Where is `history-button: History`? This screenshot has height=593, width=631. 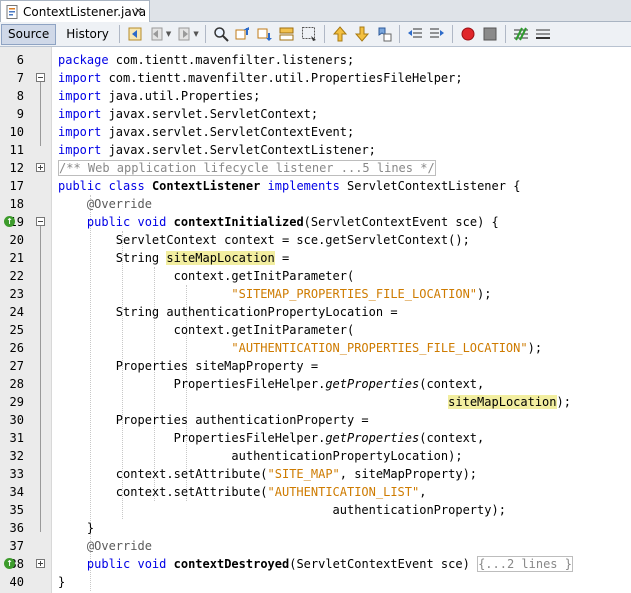
history-button: History is located at coordinates (87, 34).